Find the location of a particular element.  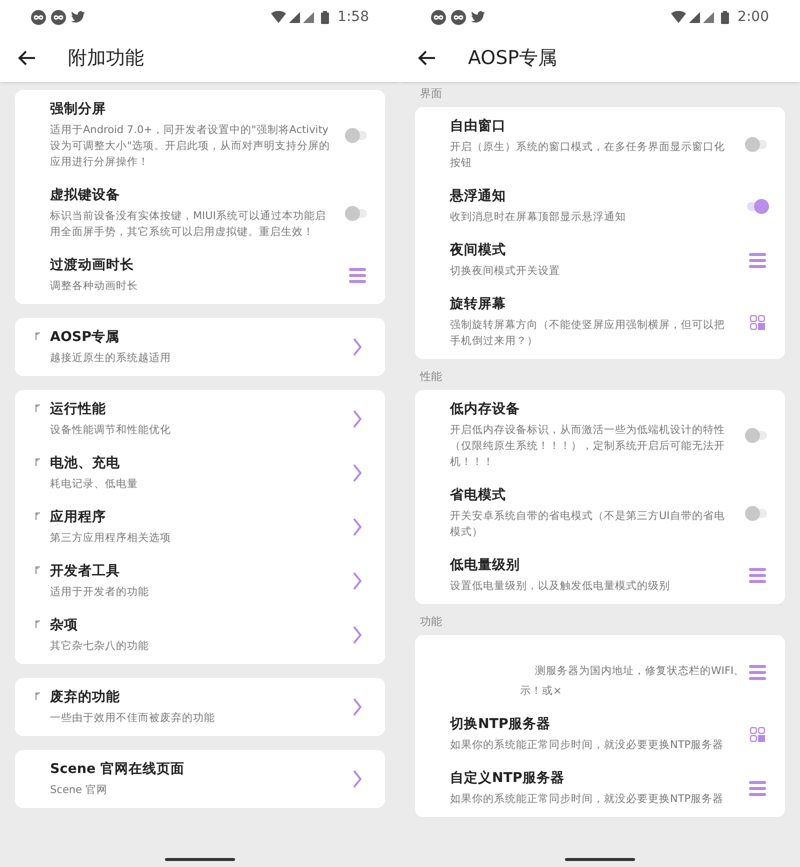

setting-title: 杂项 is located at coordinates (64, 625).